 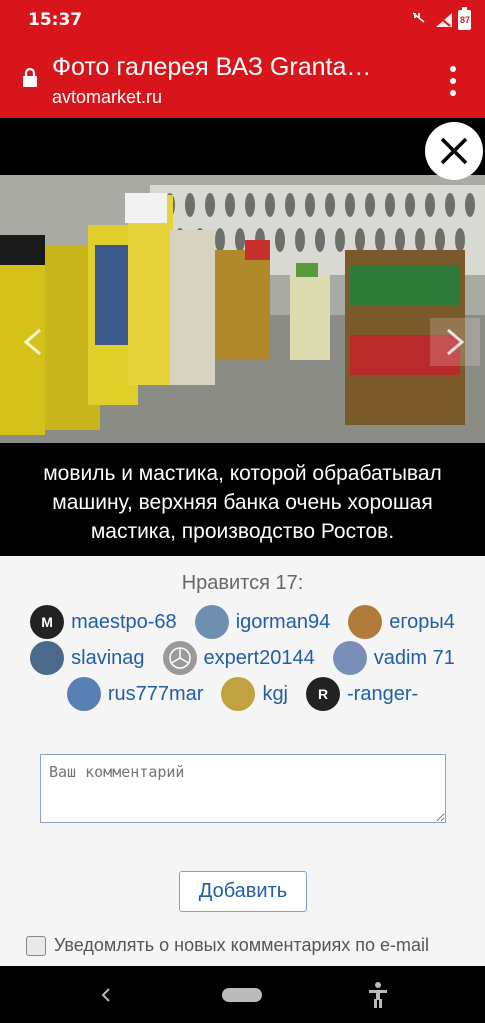 I want to click on chevron-right-icon, so click(x=456, y=342).